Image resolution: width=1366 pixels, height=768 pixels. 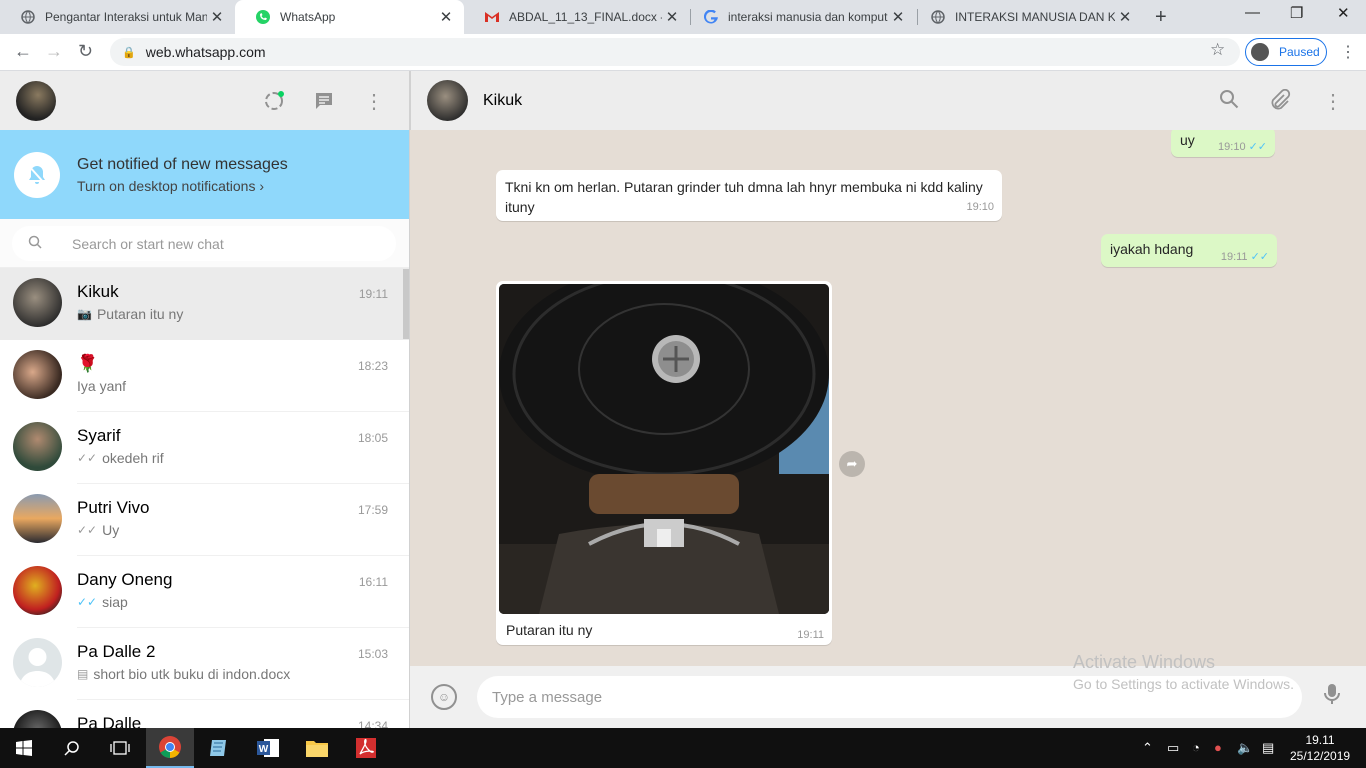 What do you see at coordinates (117, 17) in the screenshot?
I see `browser-tab-1: Pengantar Interaksi untuk Man ✕` at bounding box center [117, 17].